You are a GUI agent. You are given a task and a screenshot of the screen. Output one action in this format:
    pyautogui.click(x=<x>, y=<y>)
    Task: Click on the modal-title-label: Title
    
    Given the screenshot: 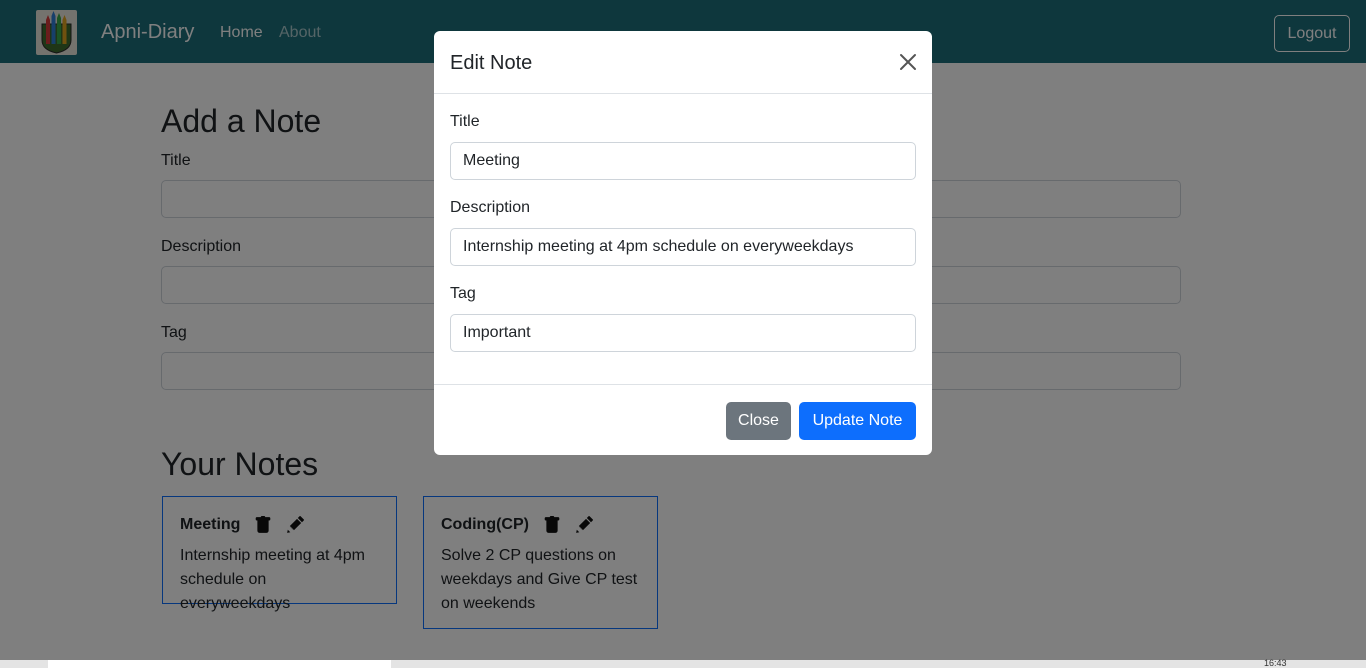 What is the action you would take?
    pyautogui.click(x=465, y=121)
    